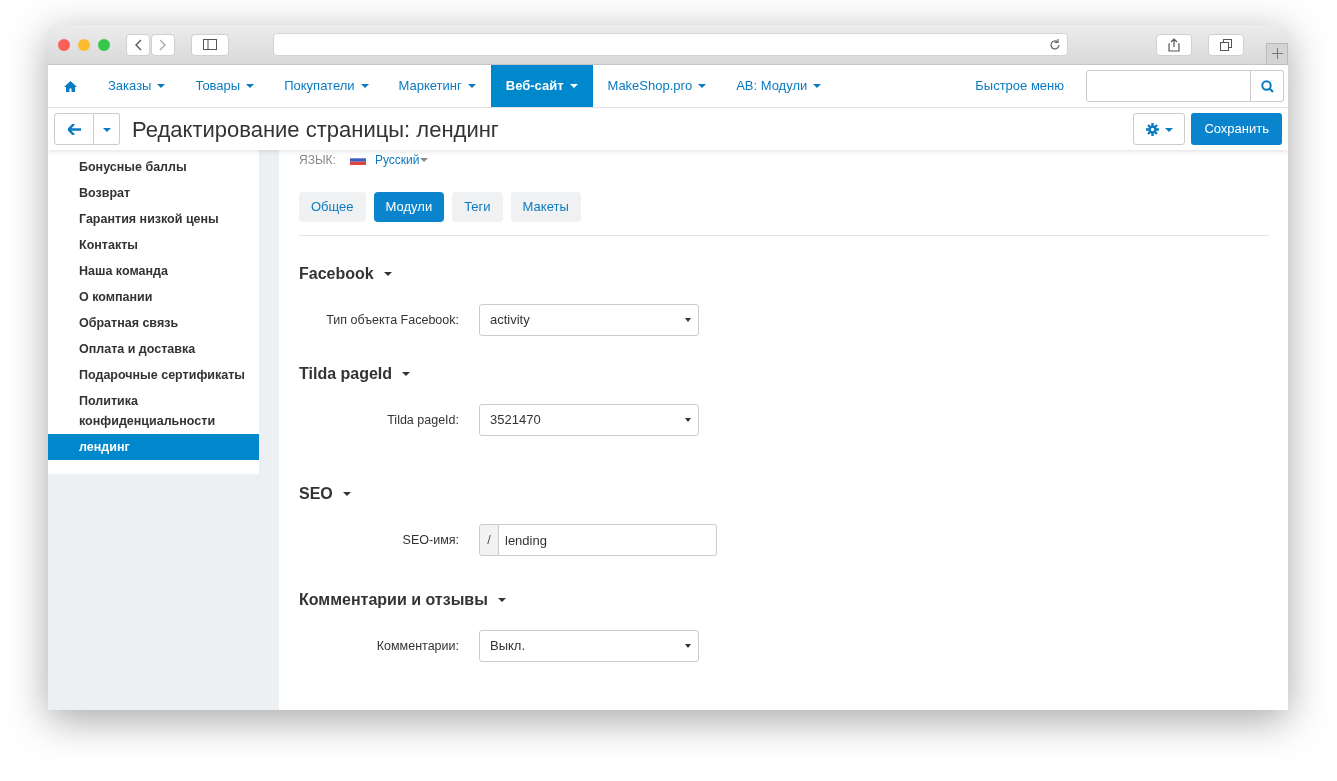 This screenshot has width=1337, height=781. I want to click on plus-icon, so click(1277, 53).